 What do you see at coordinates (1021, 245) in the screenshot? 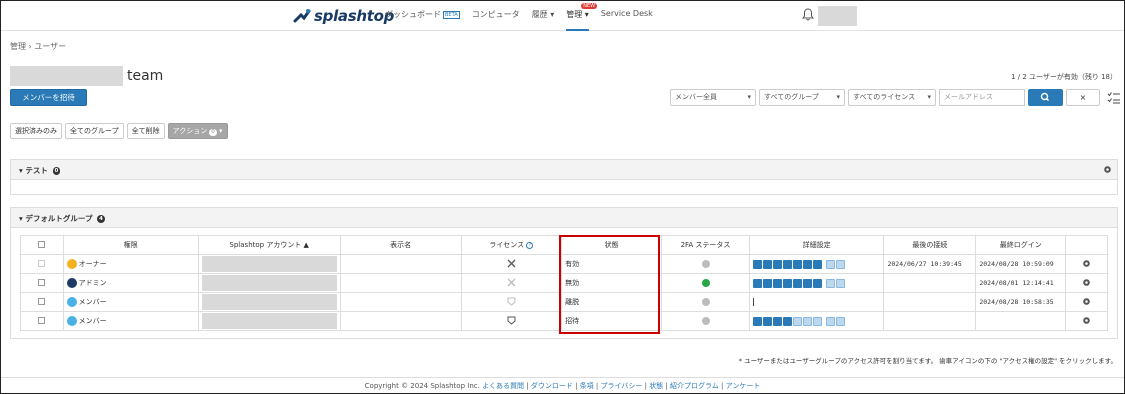
I see `col-last-login: 最終ログイン` at bounding box center [1021, 245].